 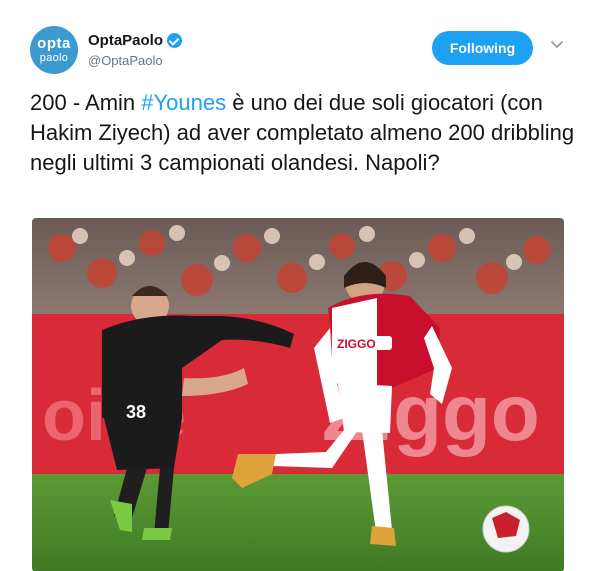 What do you see at coordinates (482, 48) in the screenshot?
I see `following-button: Following` at bounding box center [482, 48].